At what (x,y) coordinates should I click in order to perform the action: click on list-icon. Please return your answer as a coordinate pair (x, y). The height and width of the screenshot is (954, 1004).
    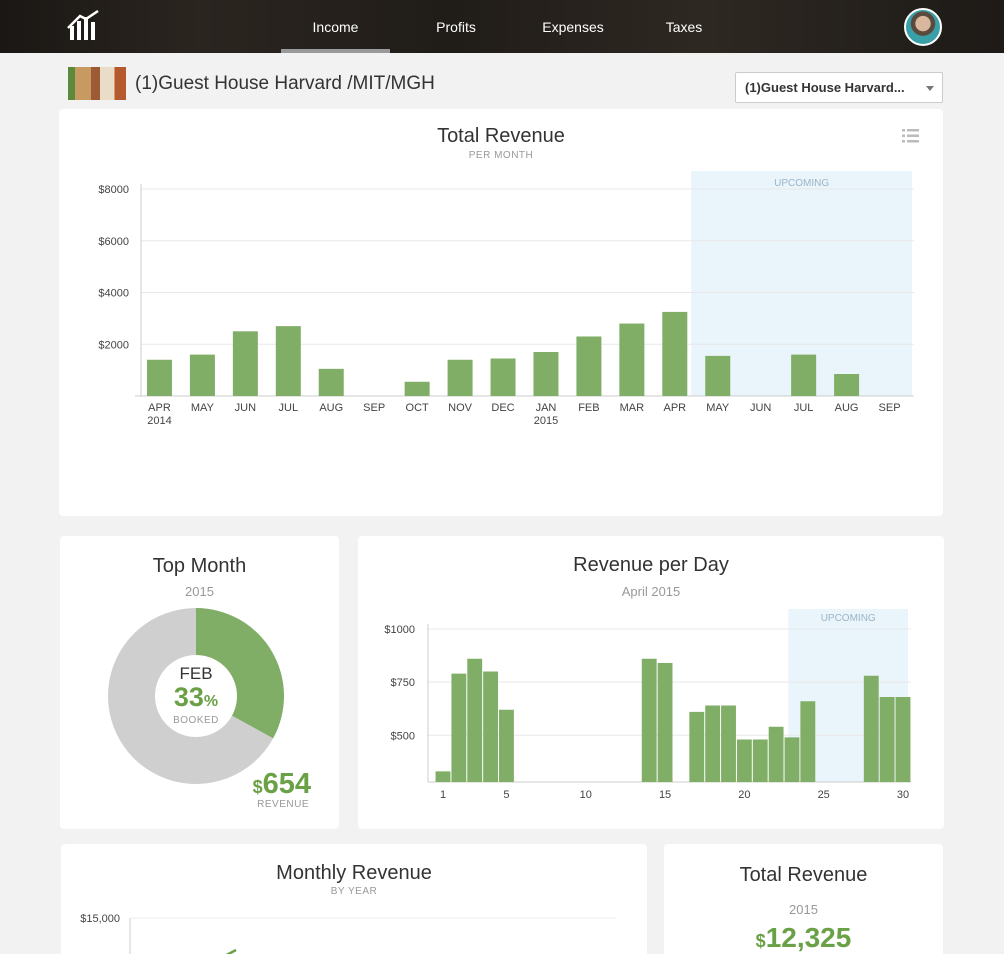
    Looking at the image, I should click on (910, 136).